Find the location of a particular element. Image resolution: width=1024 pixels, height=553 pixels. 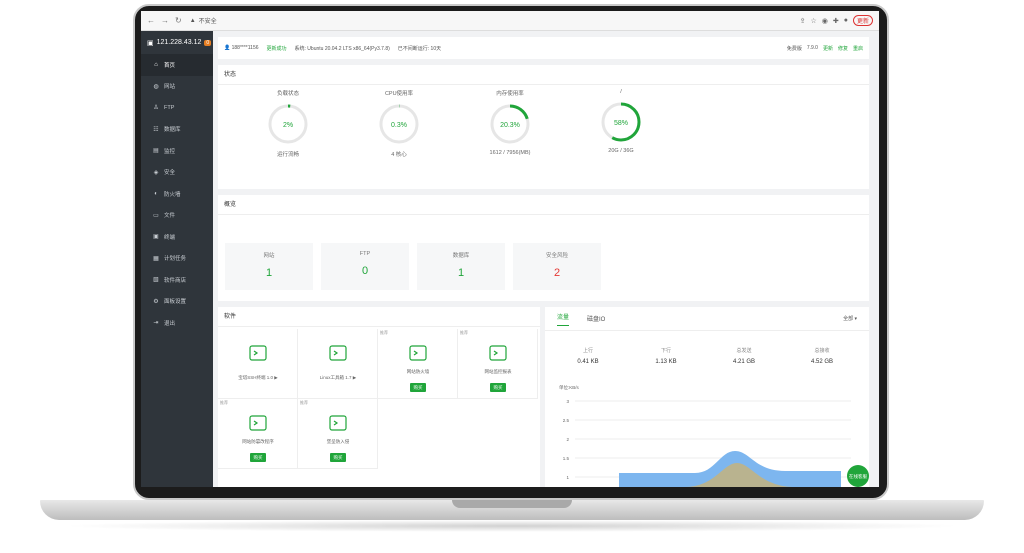

profile-icon: ● is located at coordinates (846, 20).